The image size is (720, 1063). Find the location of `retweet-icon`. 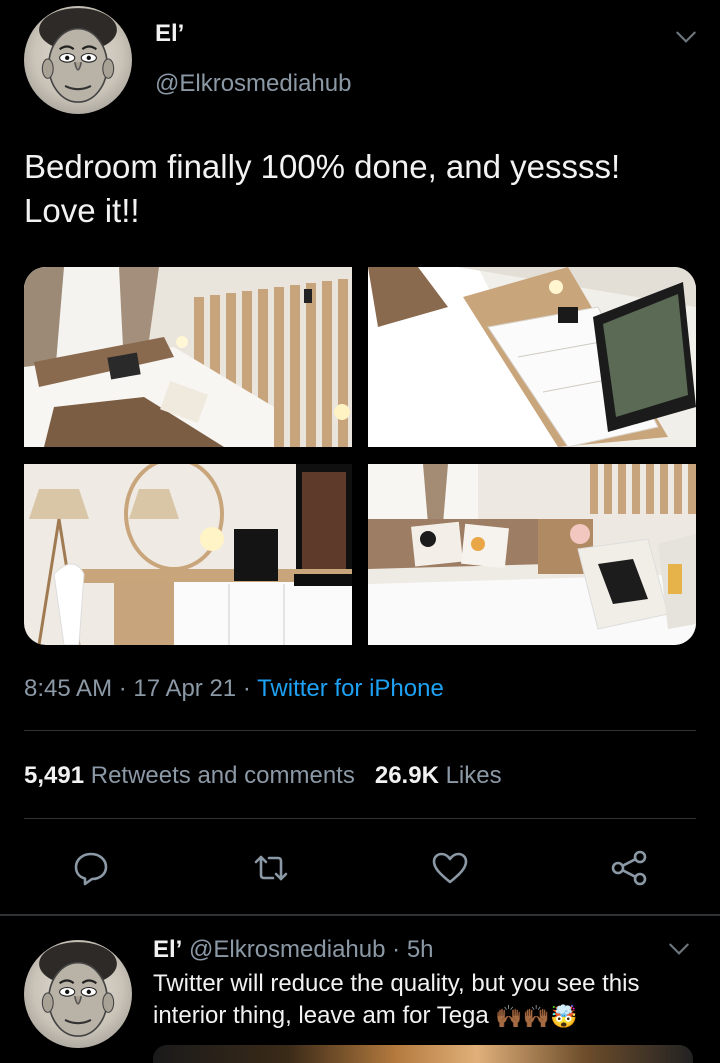

retweet-icon is located at coordinates (271, 868).